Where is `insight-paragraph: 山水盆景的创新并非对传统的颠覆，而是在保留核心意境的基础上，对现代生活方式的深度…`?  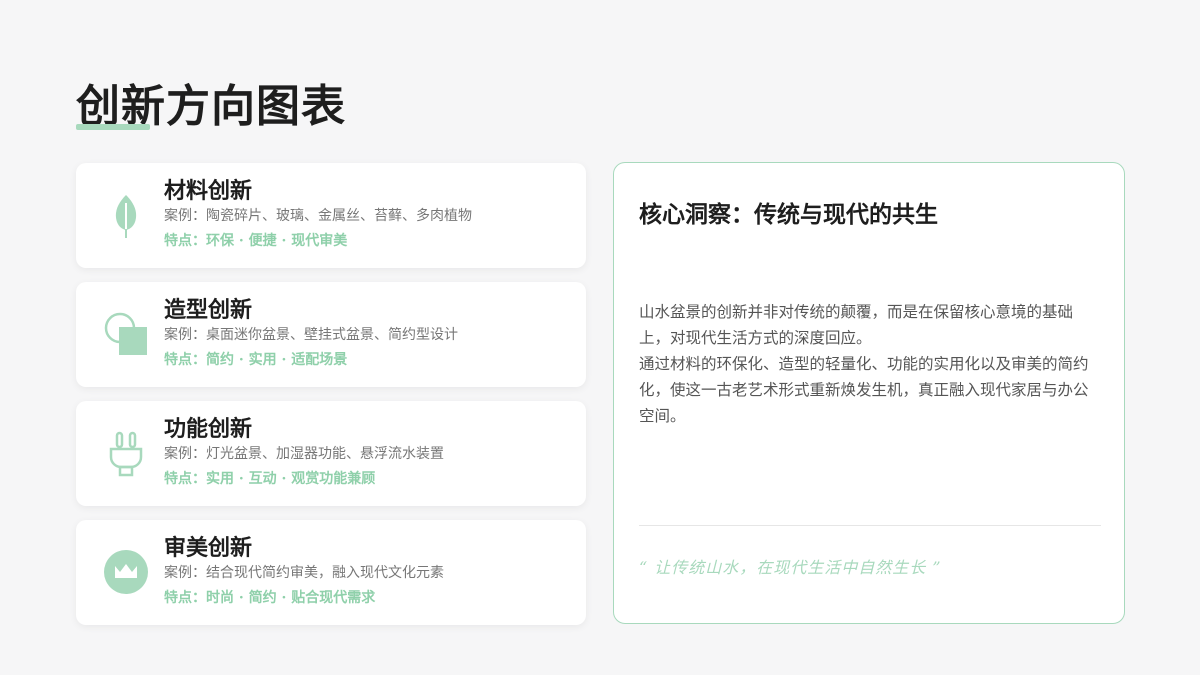
insight-paragraph: 山水盆景的创新并非对传统的颠覆，而是在保留核心意境的基础上，对现代生活方式的深度… is located at coordinates (856, 325).